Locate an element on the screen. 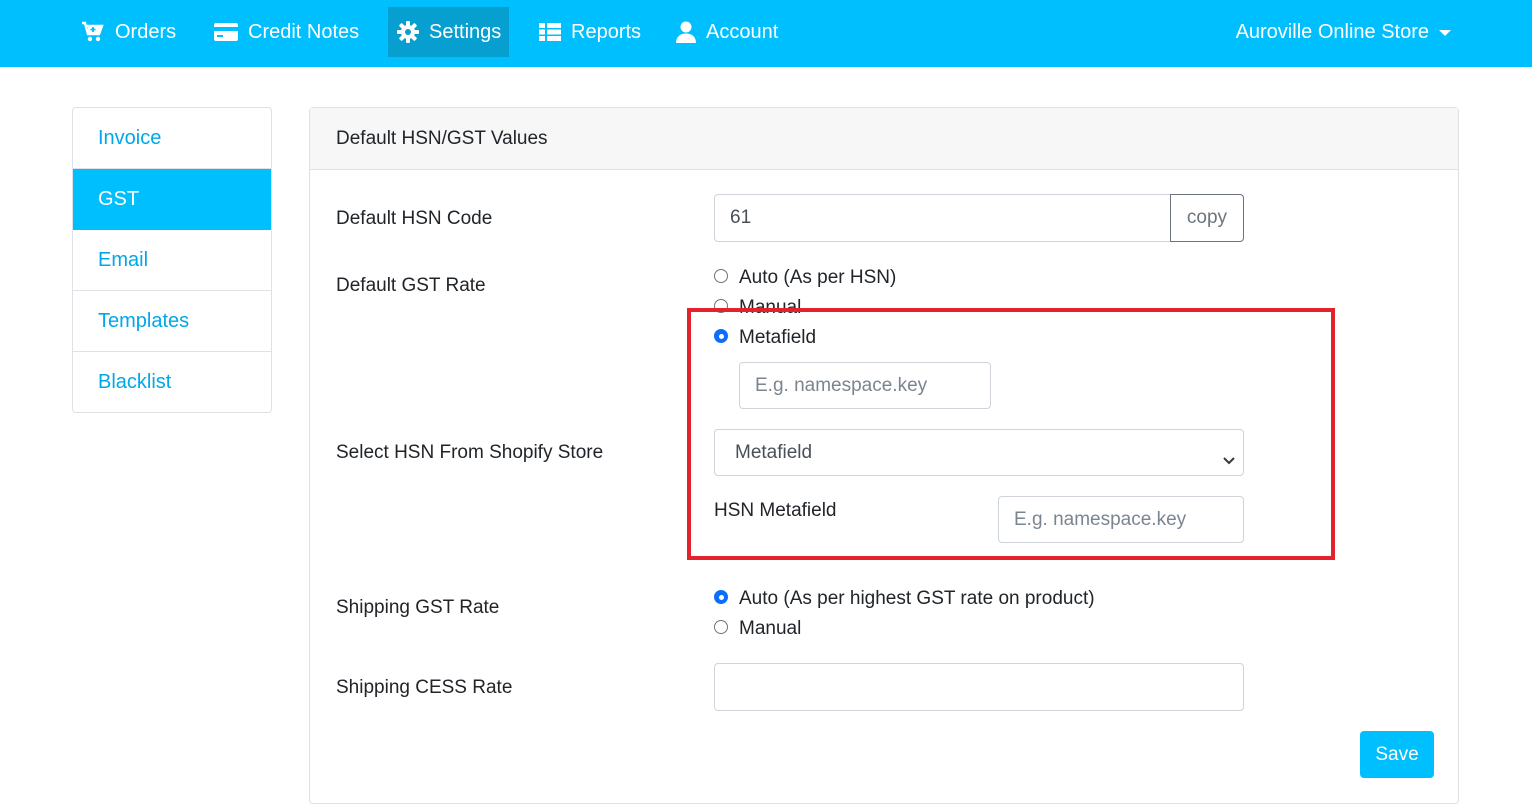 This screenshot has width=1532, height=806. nav-account: Account is located at coordinates (727, 32).